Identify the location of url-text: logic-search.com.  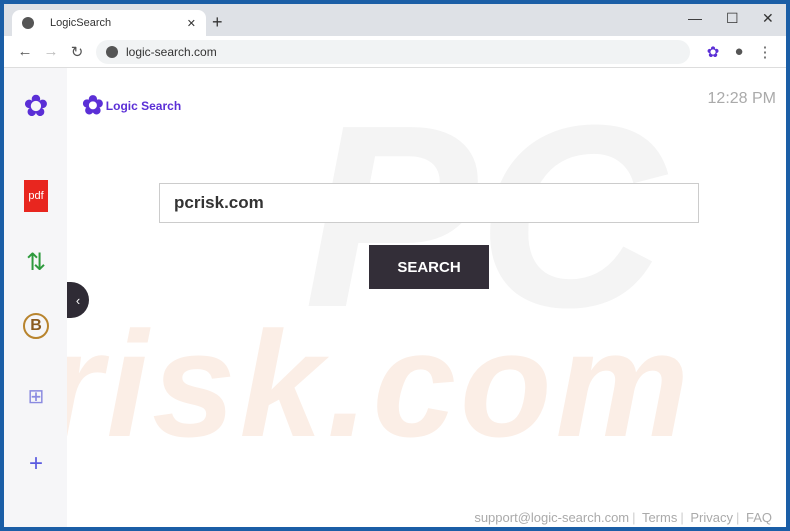
(171, 51).